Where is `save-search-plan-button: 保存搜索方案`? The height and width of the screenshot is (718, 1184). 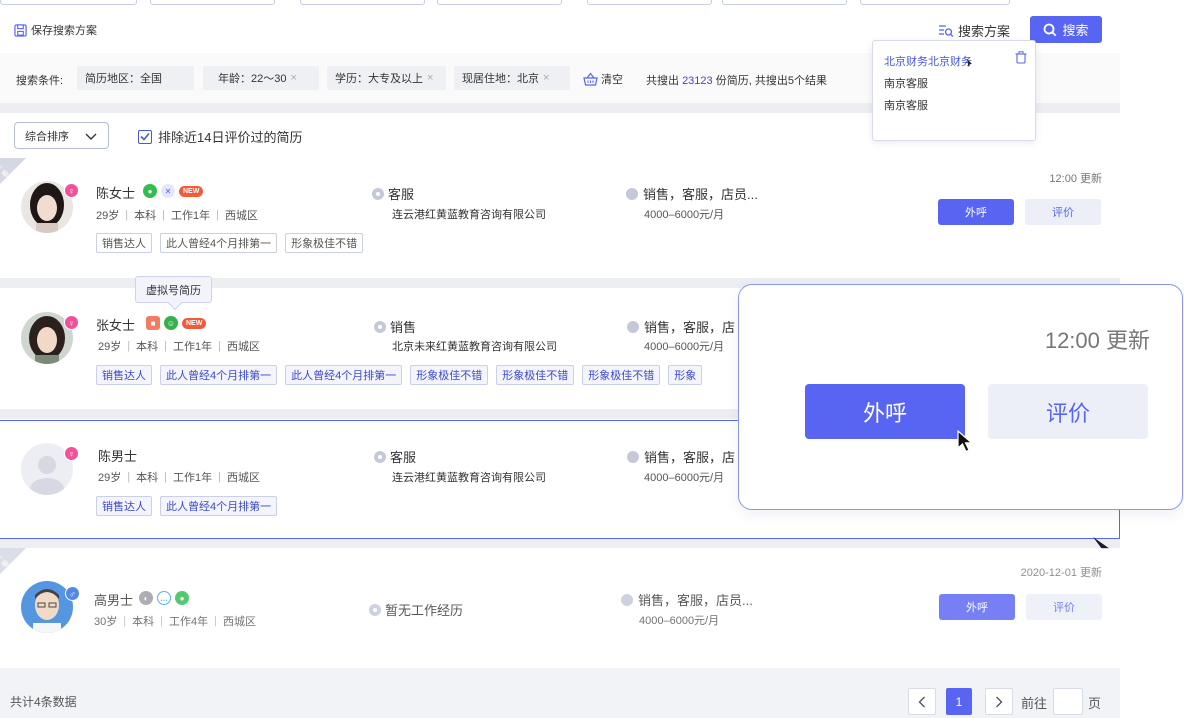 save-search-plan-button: 保存搜索方案 is located at coordinates (55, 30).